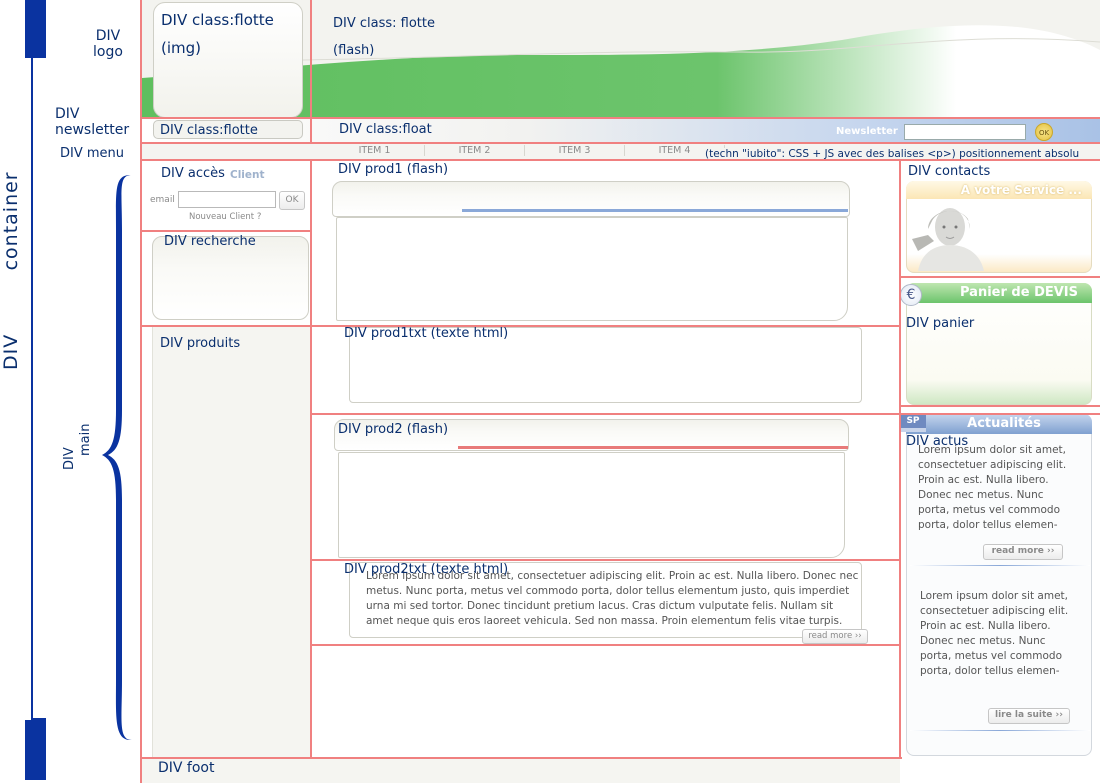 Image resolution: width=1100 pixels, height=783 pixels. What do you see at coordinates (475, 150) in the screenshot?
I see `menu-item-2: ITEM 2` at bounding box center [475, 150].